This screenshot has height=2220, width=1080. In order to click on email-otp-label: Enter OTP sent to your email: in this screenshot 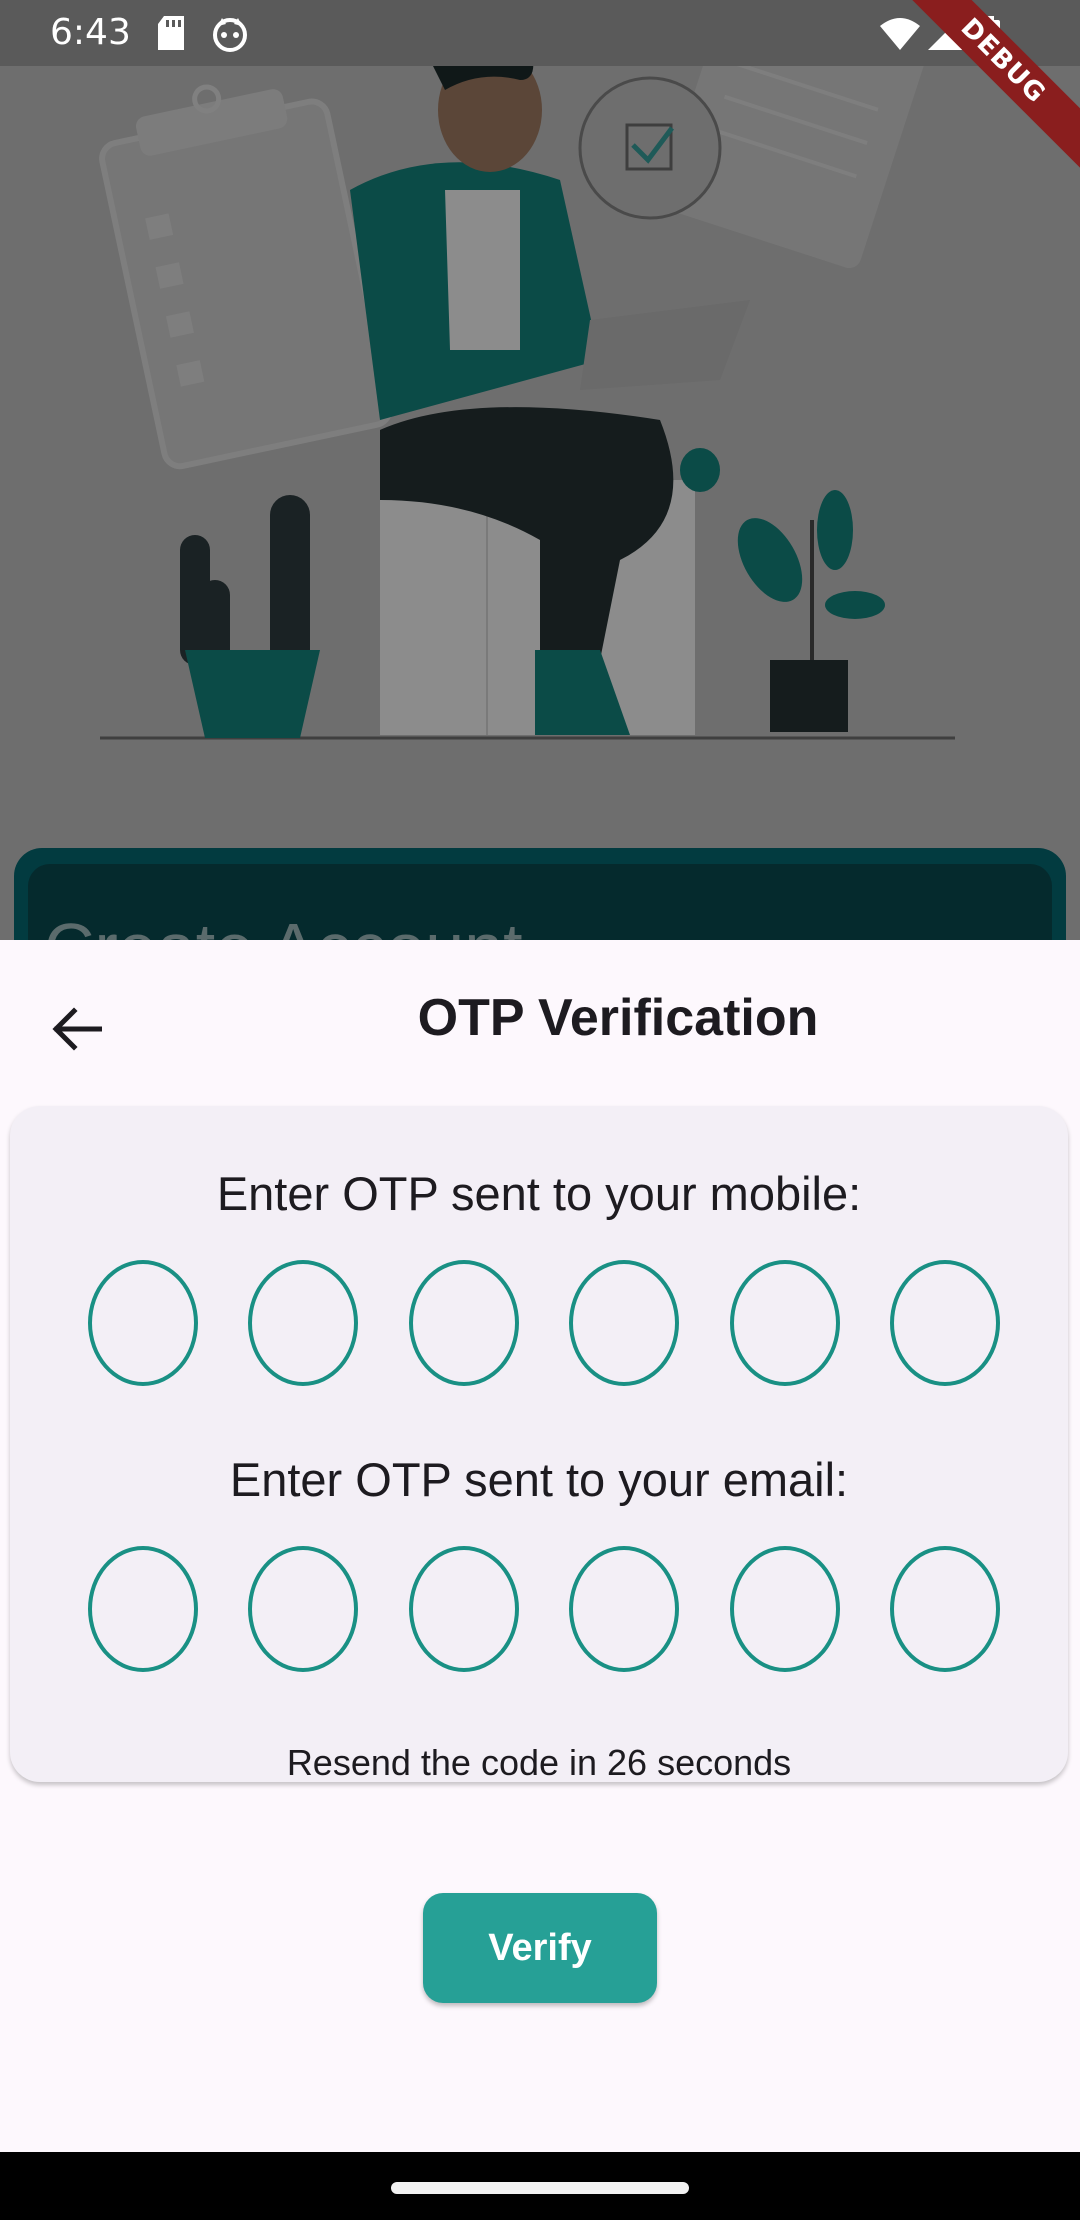, I will do `click(539, 1479)`.